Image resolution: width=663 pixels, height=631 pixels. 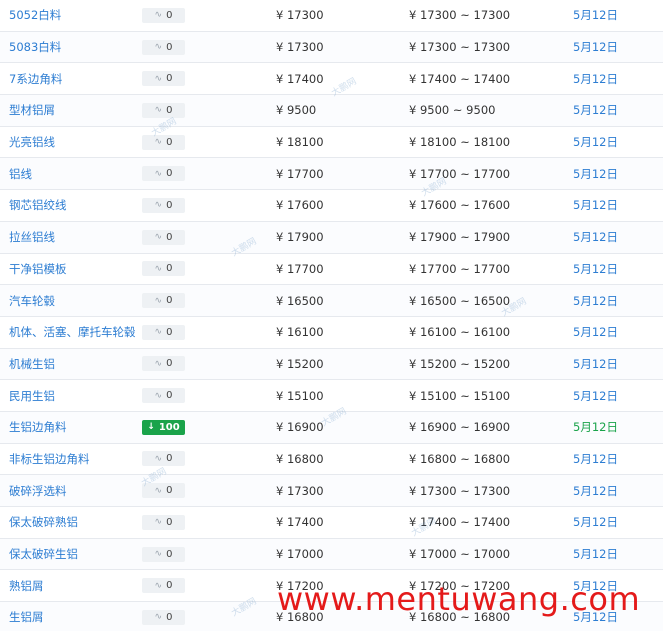 I want to click on price-cell: ¥ 15100, so click(x=300, y=395).